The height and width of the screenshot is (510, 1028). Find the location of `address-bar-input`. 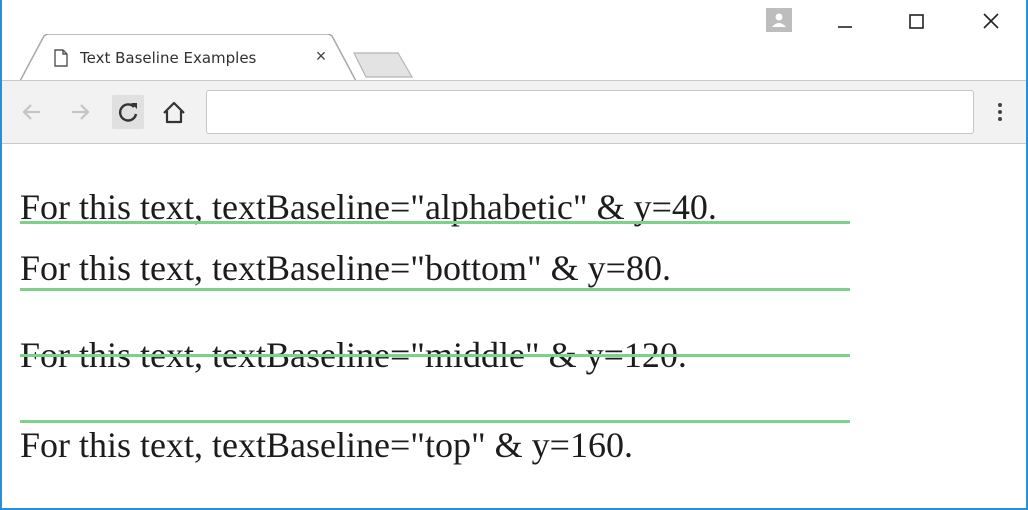

address-bar-input is located at coordinates (590, 112).